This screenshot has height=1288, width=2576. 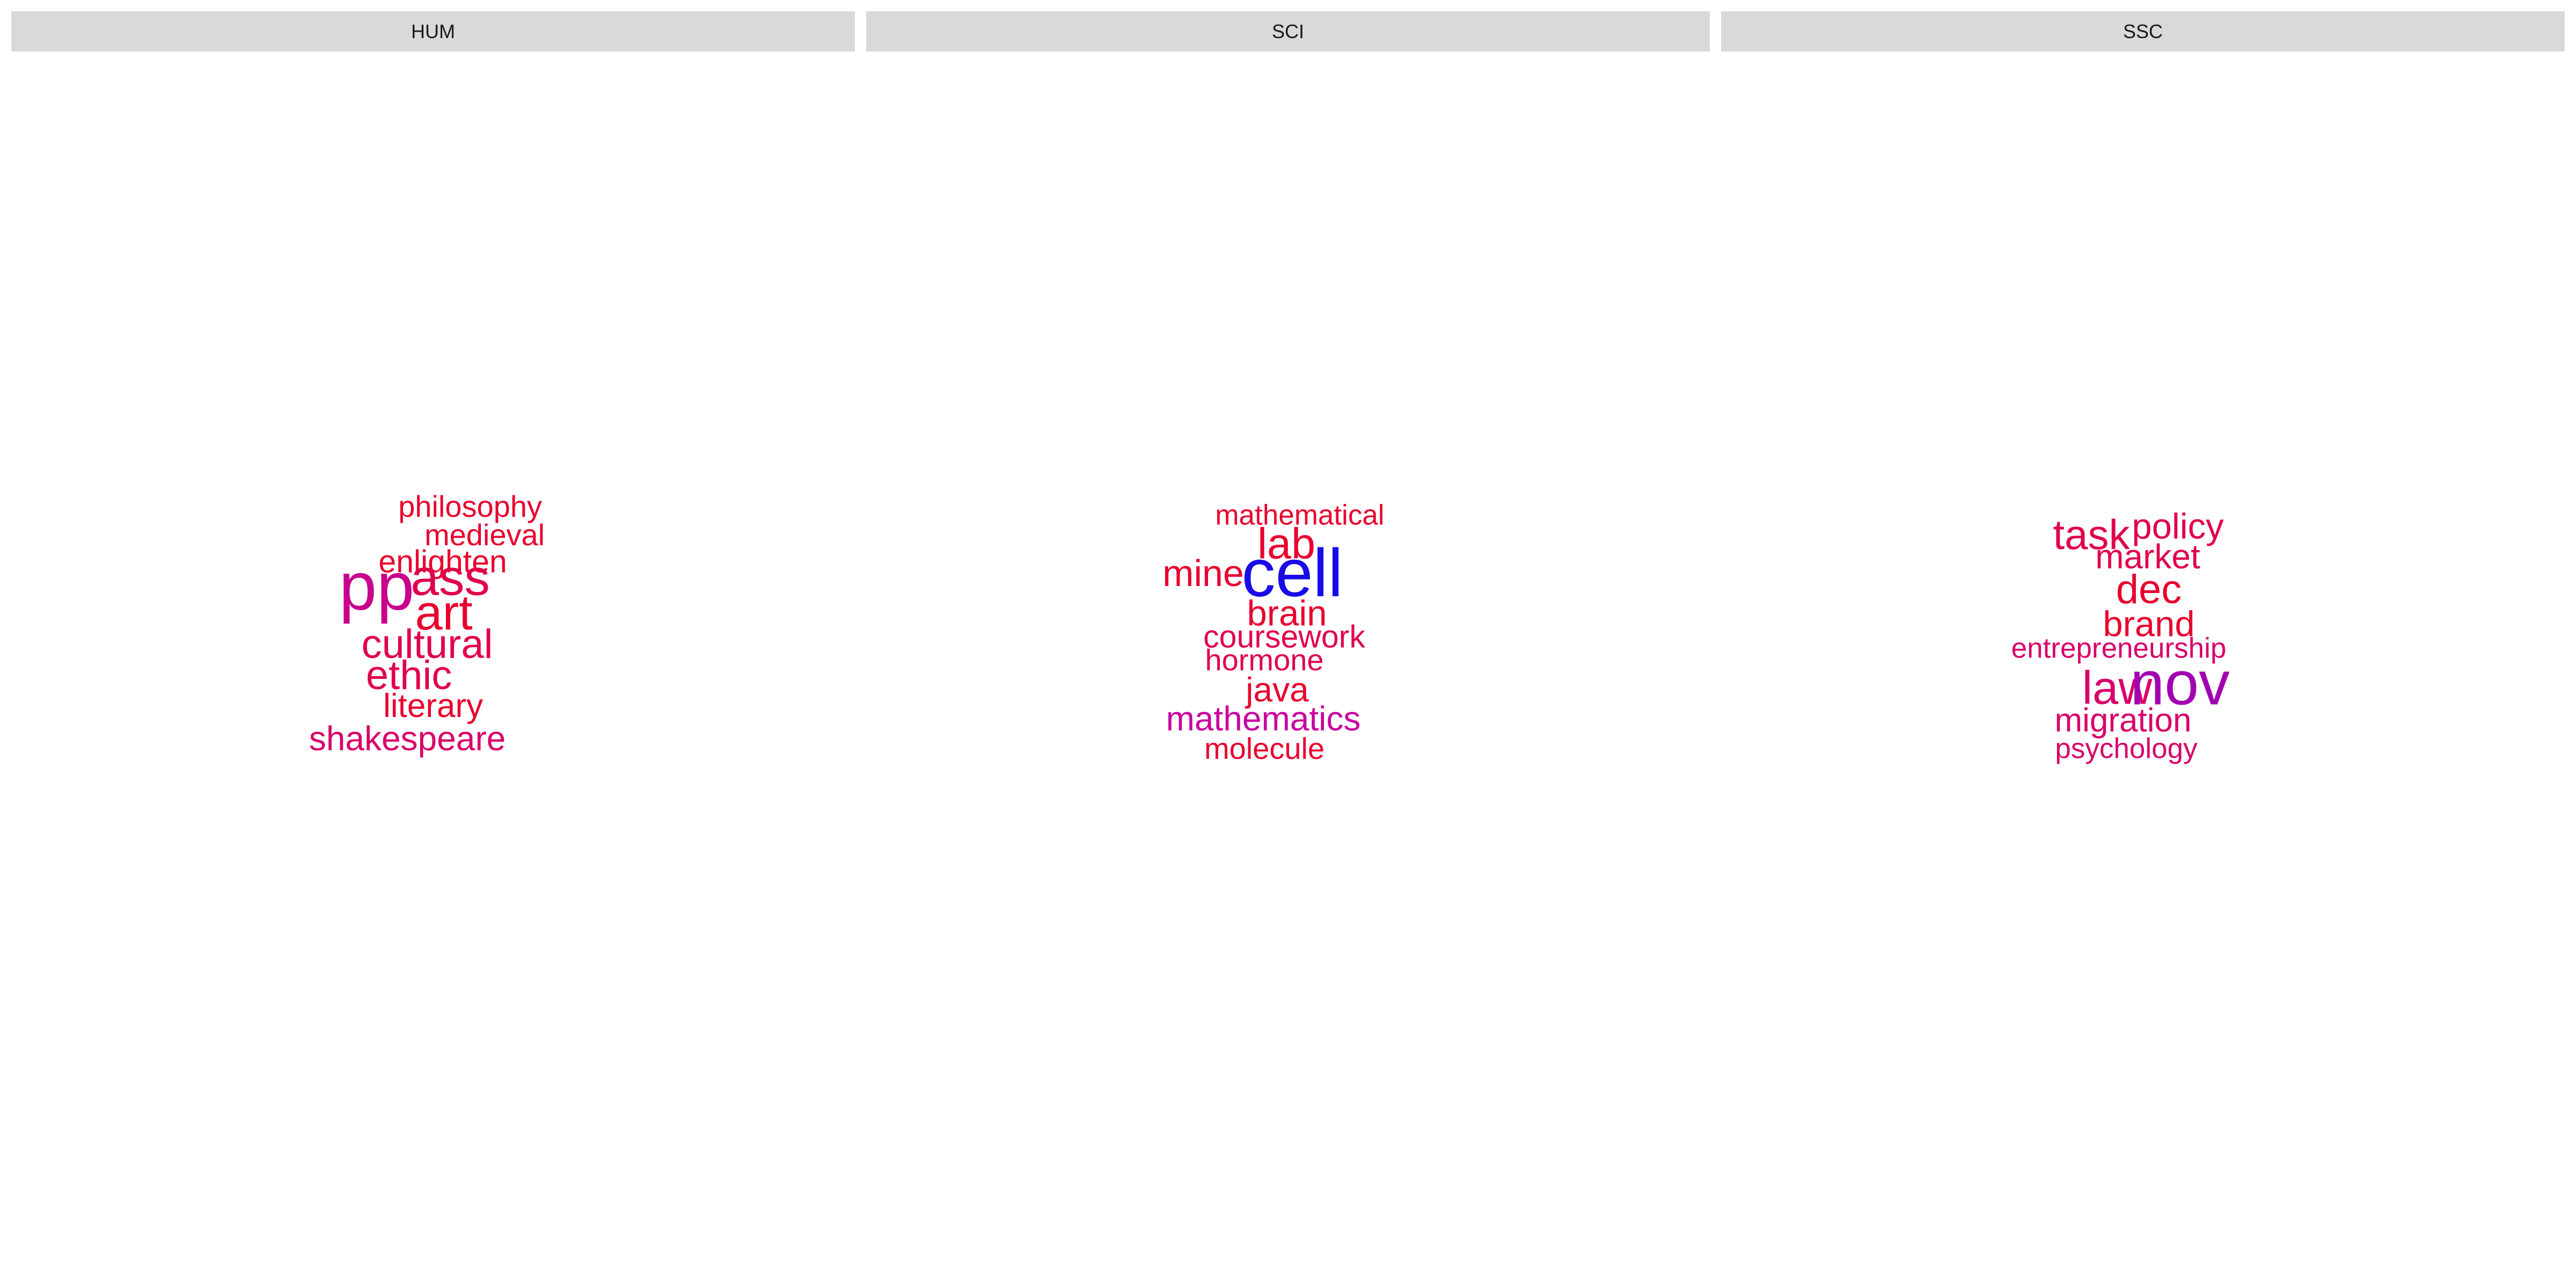 What do you see at coordinates (433, 705) in the screenshot?
I see `word-literary: literary` at bounding box center [433, 705].